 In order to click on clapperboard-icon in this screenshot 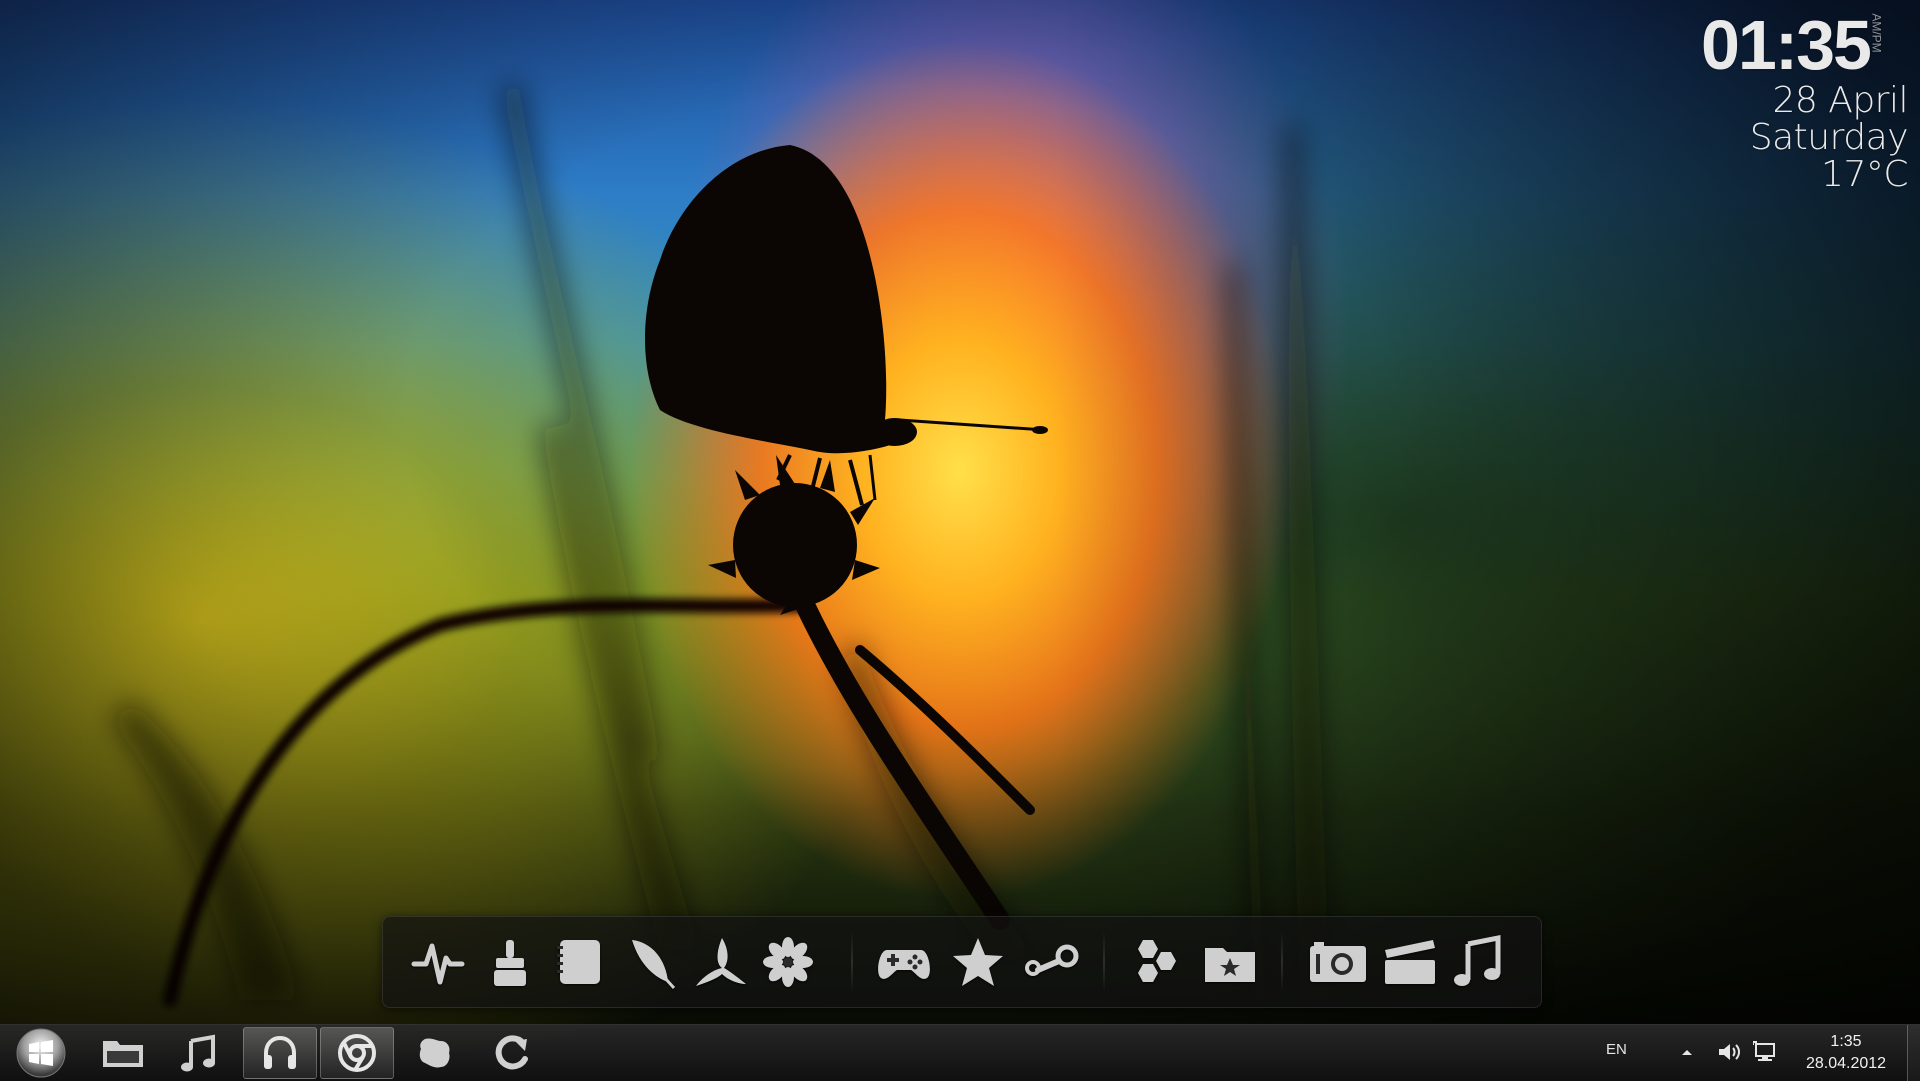, I will do `click(1410, 962)`.